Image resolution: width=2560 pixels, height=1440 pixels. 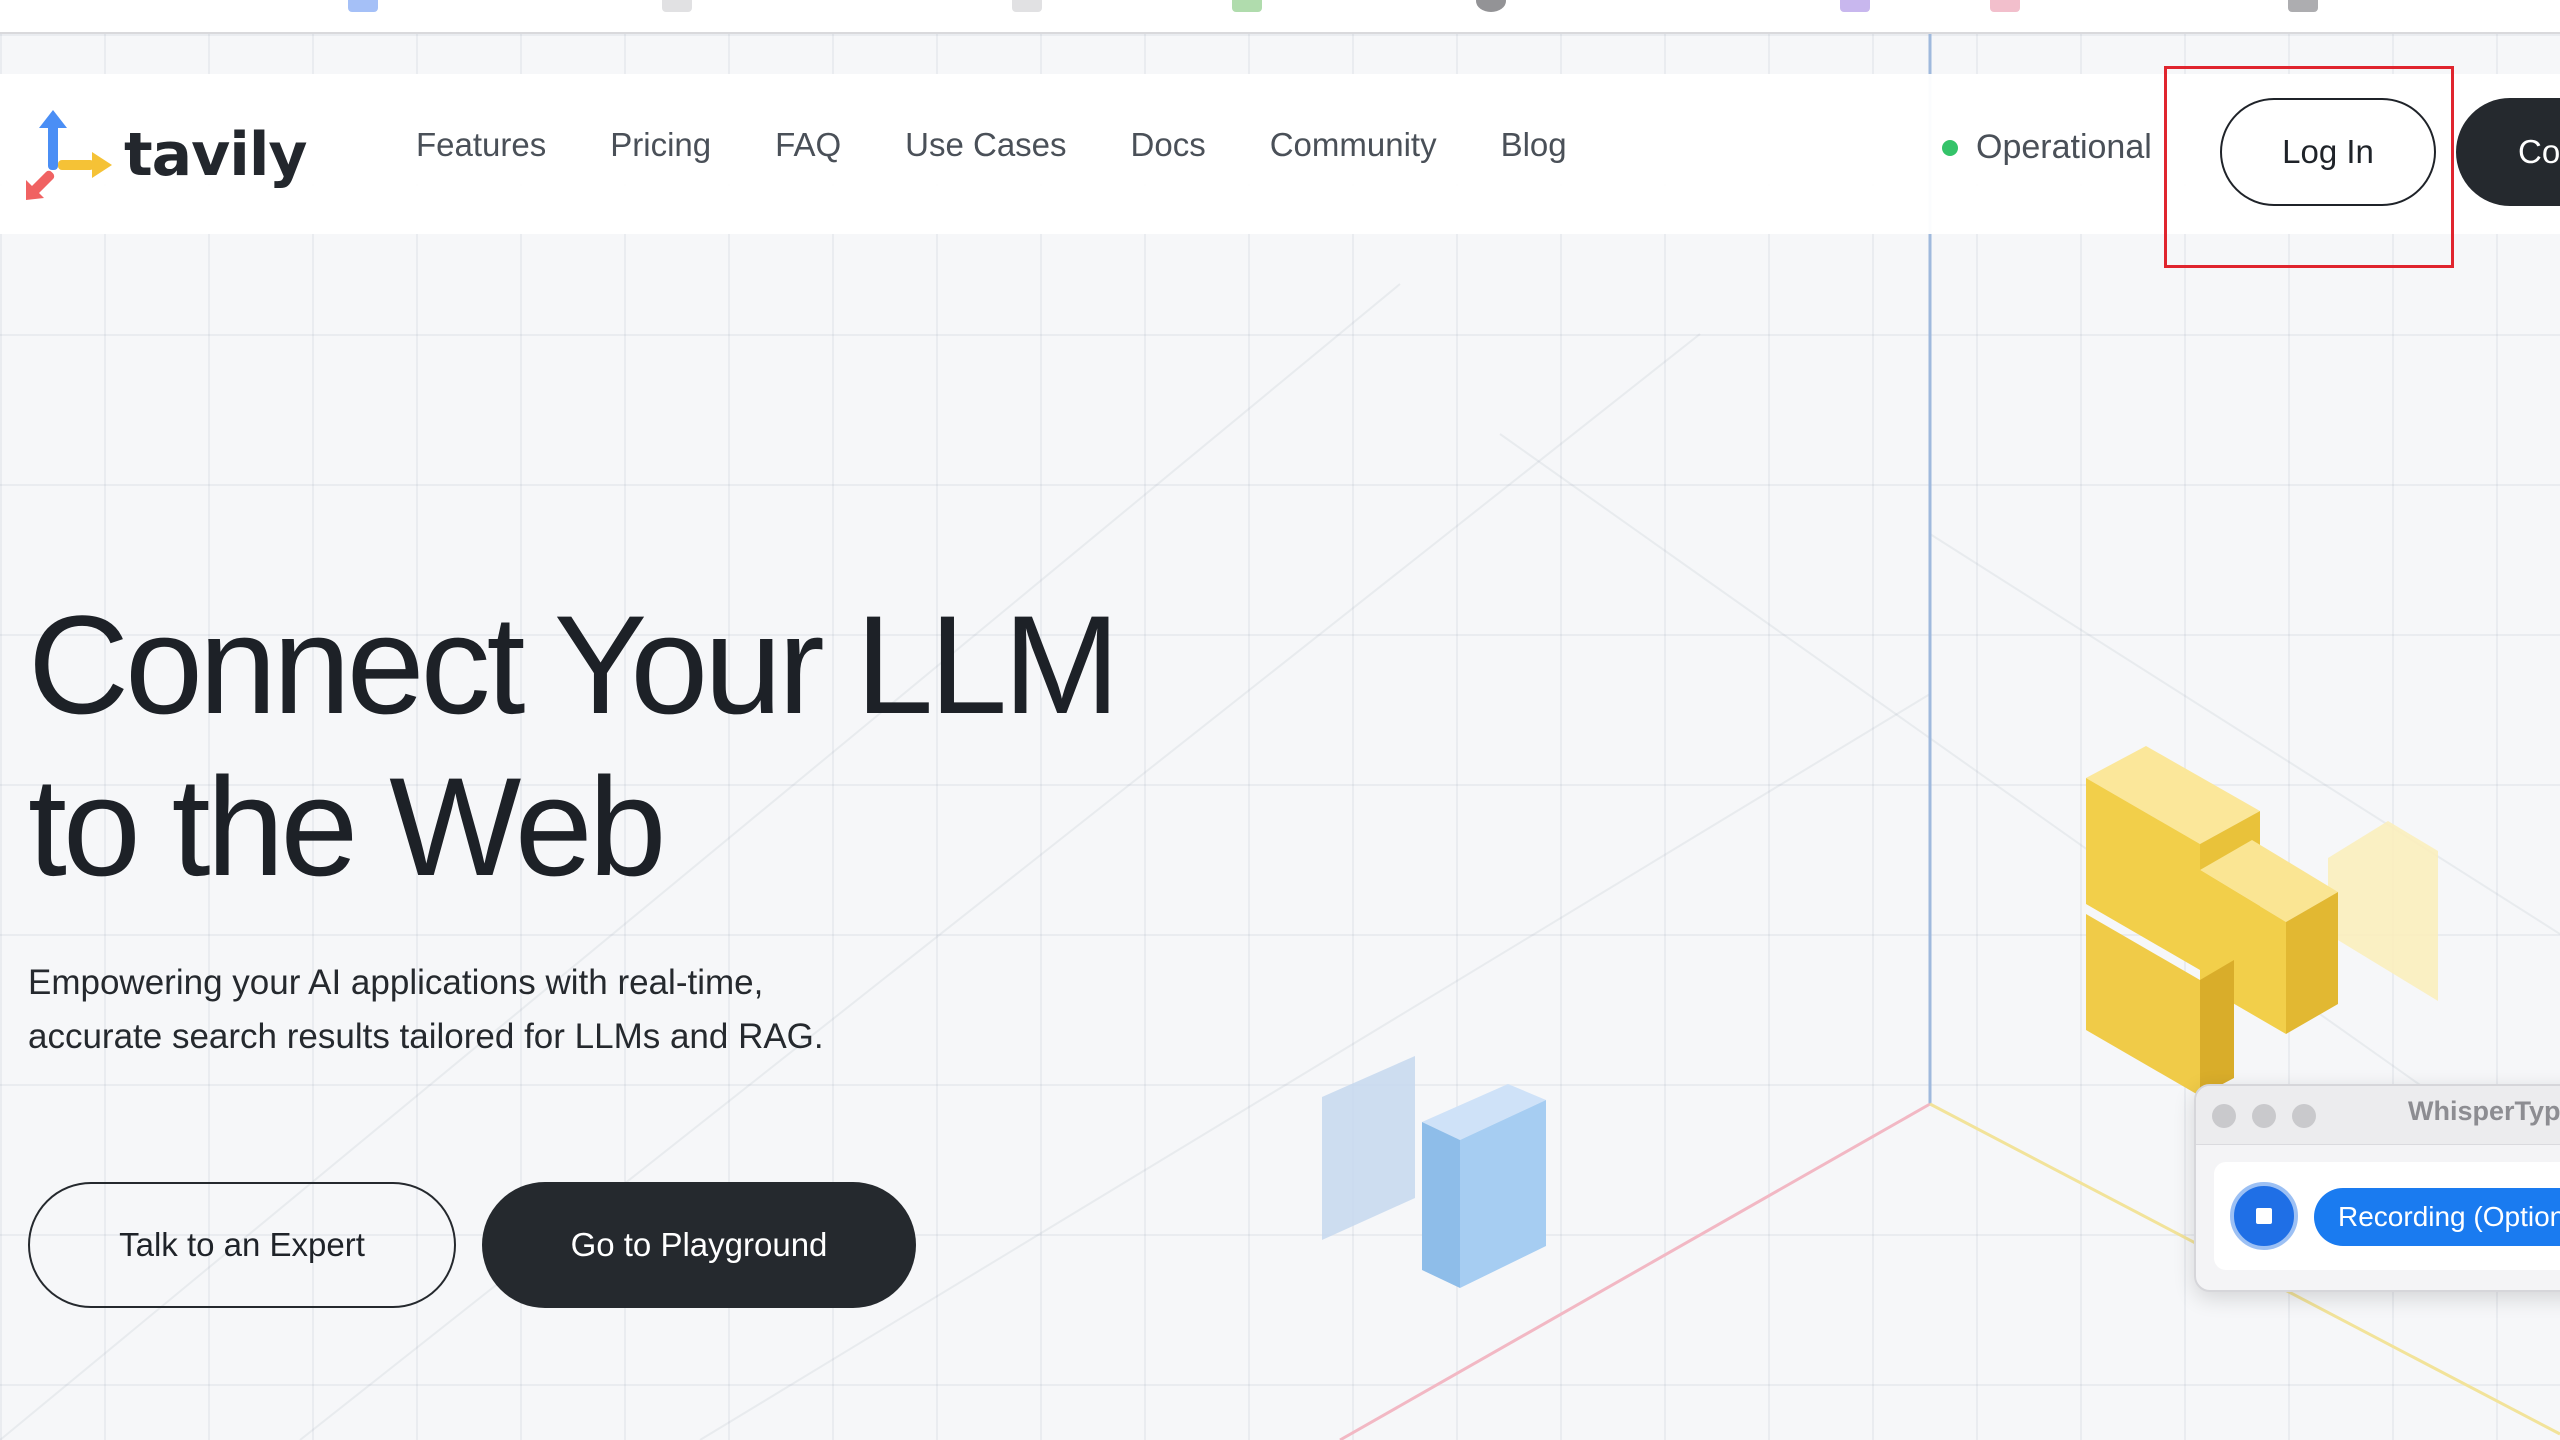 What do you see at coordinates (1950, 147) in the screenshot?
I see `status-dot-icon` at bounding box center [1950, 147].